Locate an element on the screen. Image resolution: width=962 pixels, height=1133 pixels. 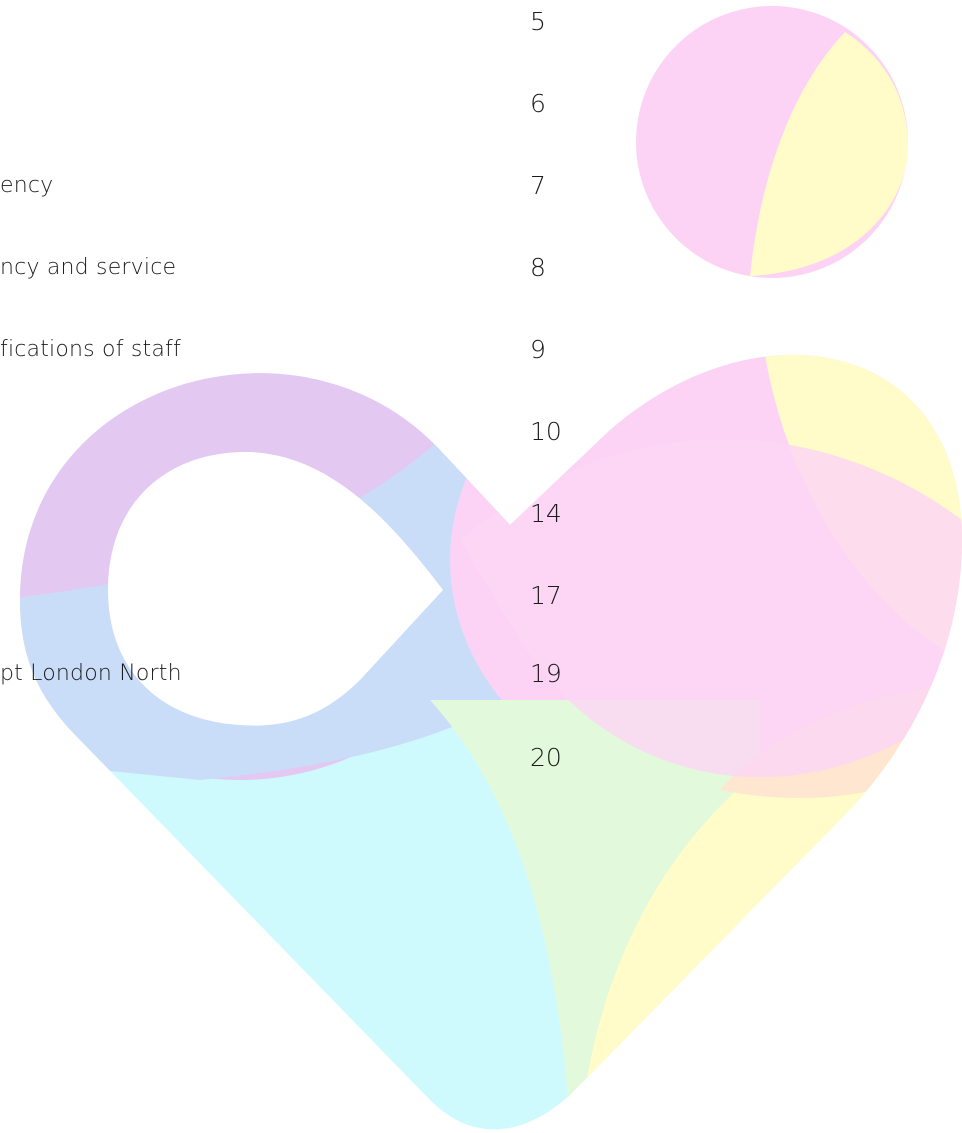
toc-entry-page: 17 is located at coordinates (546, 595).